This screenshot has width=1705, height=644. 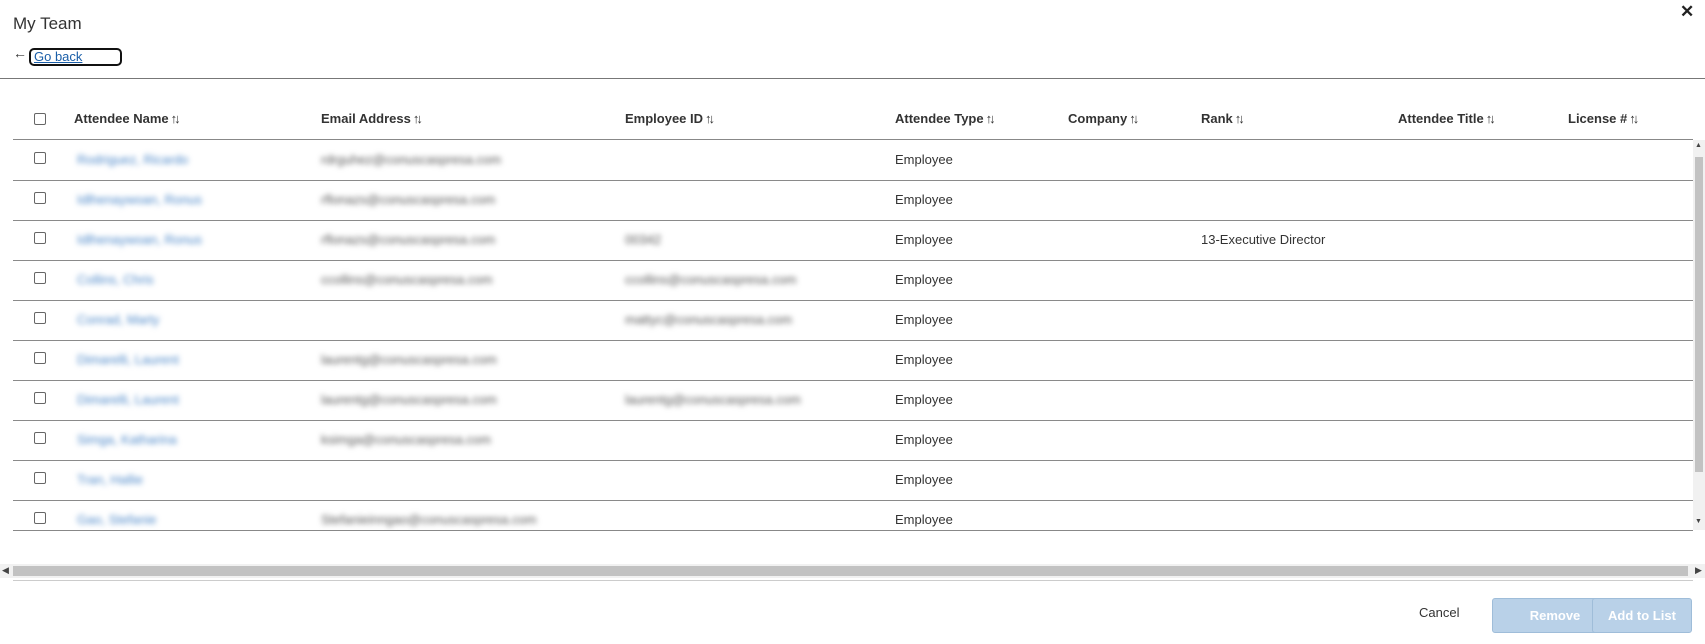 I want to click on column-header-rank: Rank ↑↓, so click(x=1223, y=118).